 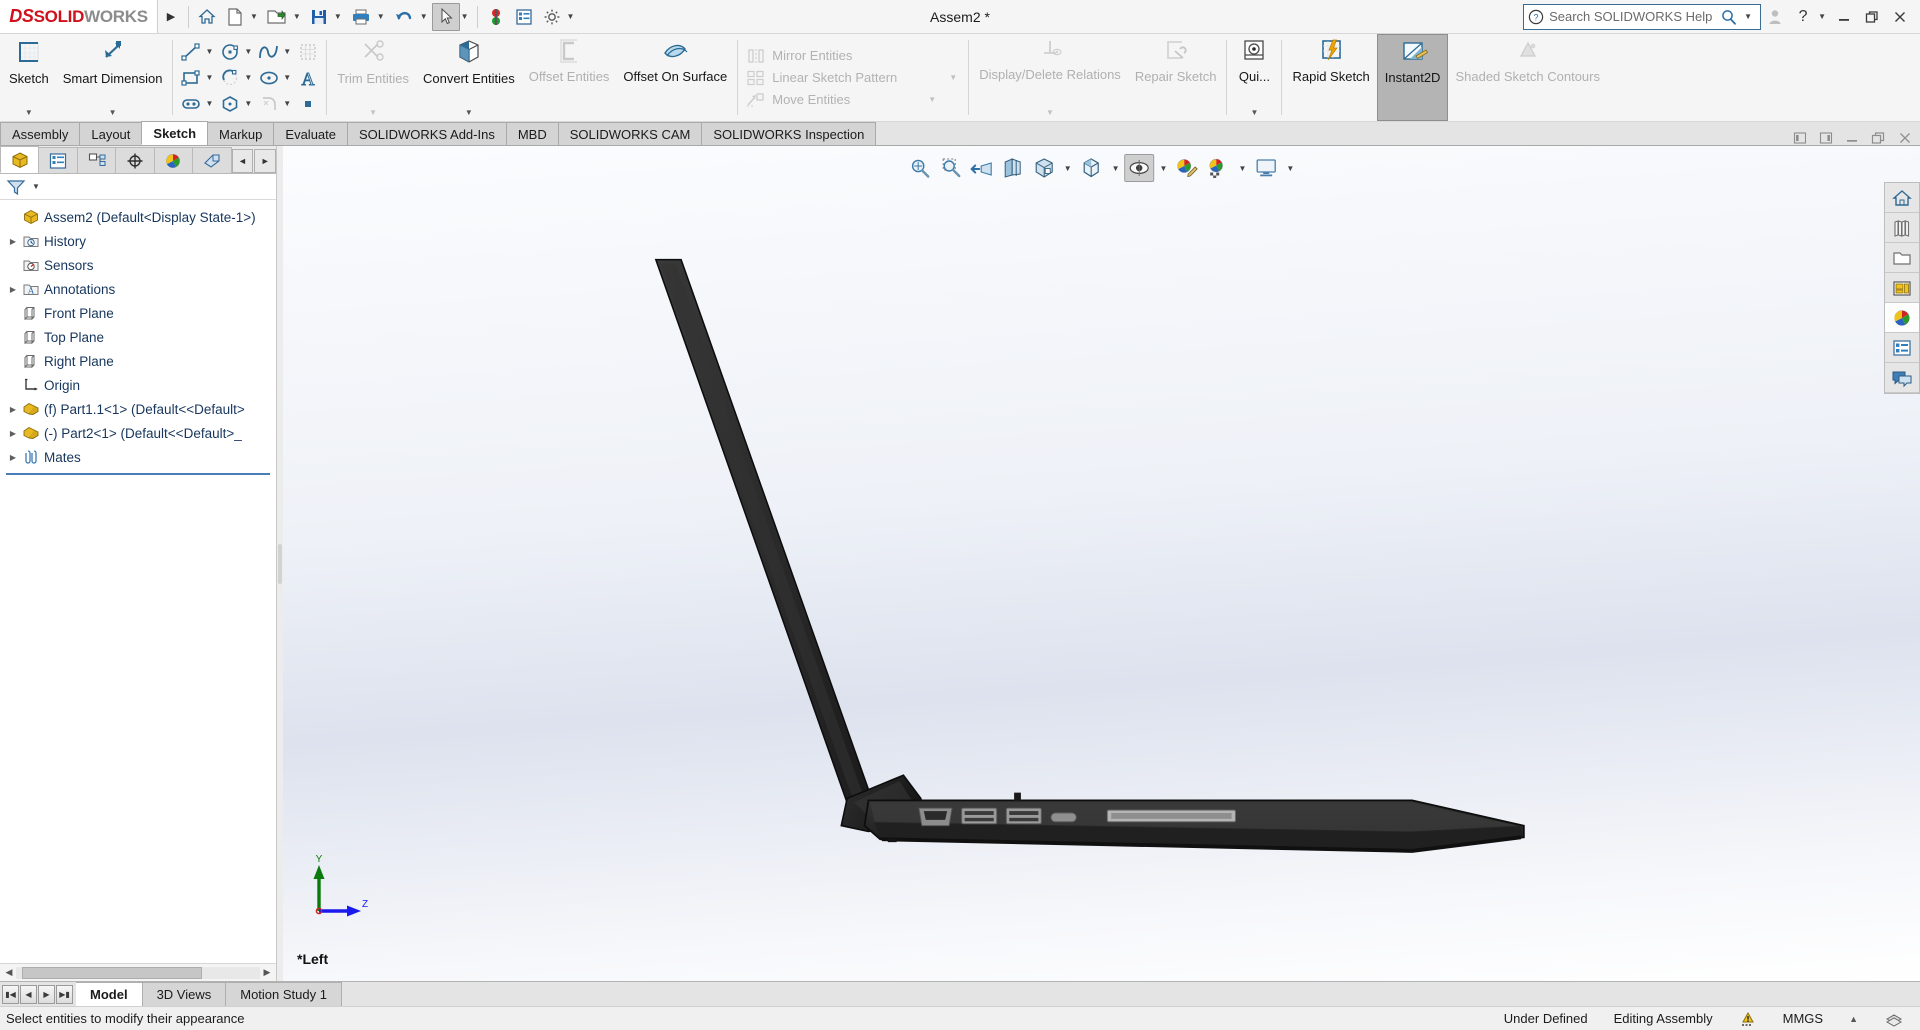 I want to click on fillet-caret: ▼, so click(x=288, y=103).